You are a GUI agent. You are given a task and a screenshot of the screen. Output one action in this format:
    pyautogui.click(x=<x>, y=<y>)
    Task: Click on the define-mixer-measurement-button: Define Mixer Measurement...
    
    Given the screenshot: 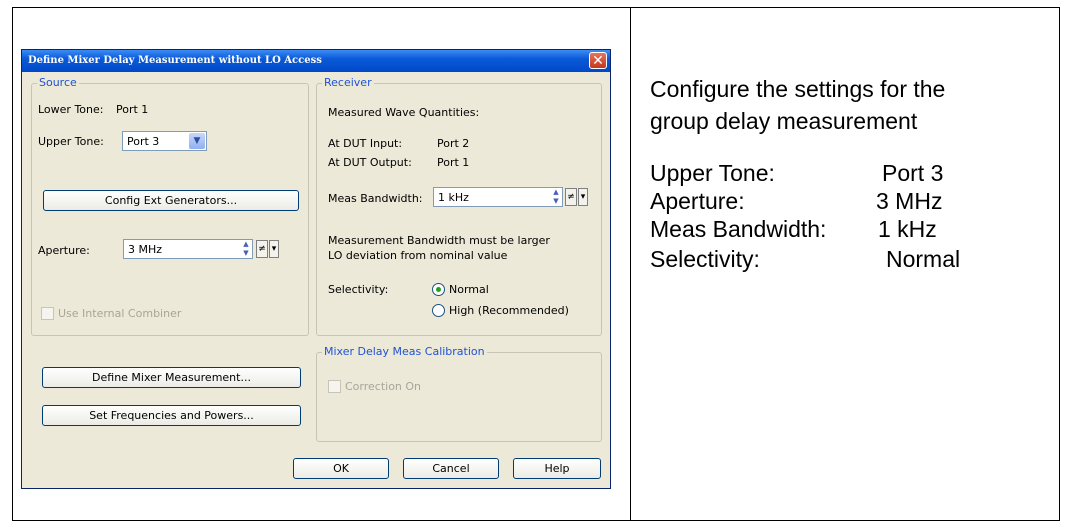 What is the action you would take?
    pyautogui.click(x=171, y=377)
    